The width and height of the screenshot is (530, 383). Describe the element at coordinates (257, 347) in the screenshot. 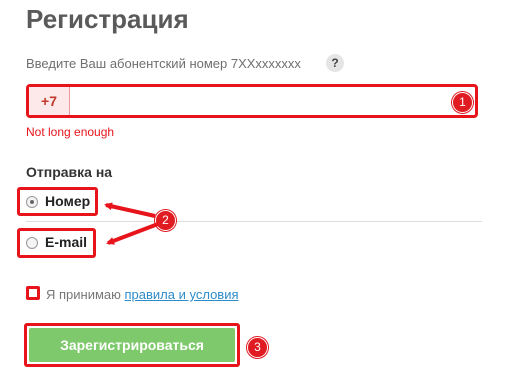

I see `annotation-badge-3: 3` at that location.